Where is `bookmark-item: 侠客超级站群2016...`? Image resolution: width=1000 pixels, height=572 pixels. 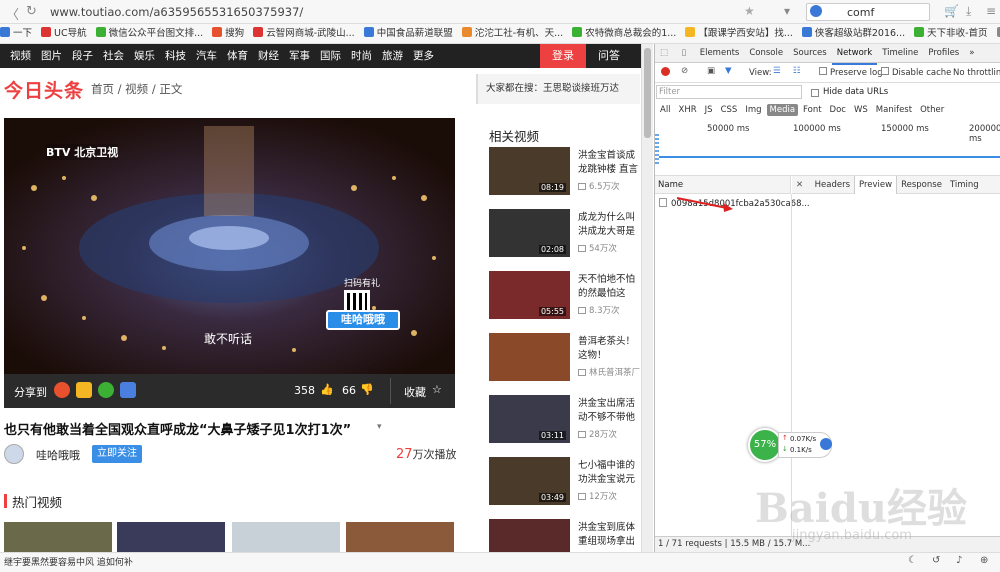
bookmark-item: 侠客超级站群2016... is located at coordinates (853, 33).